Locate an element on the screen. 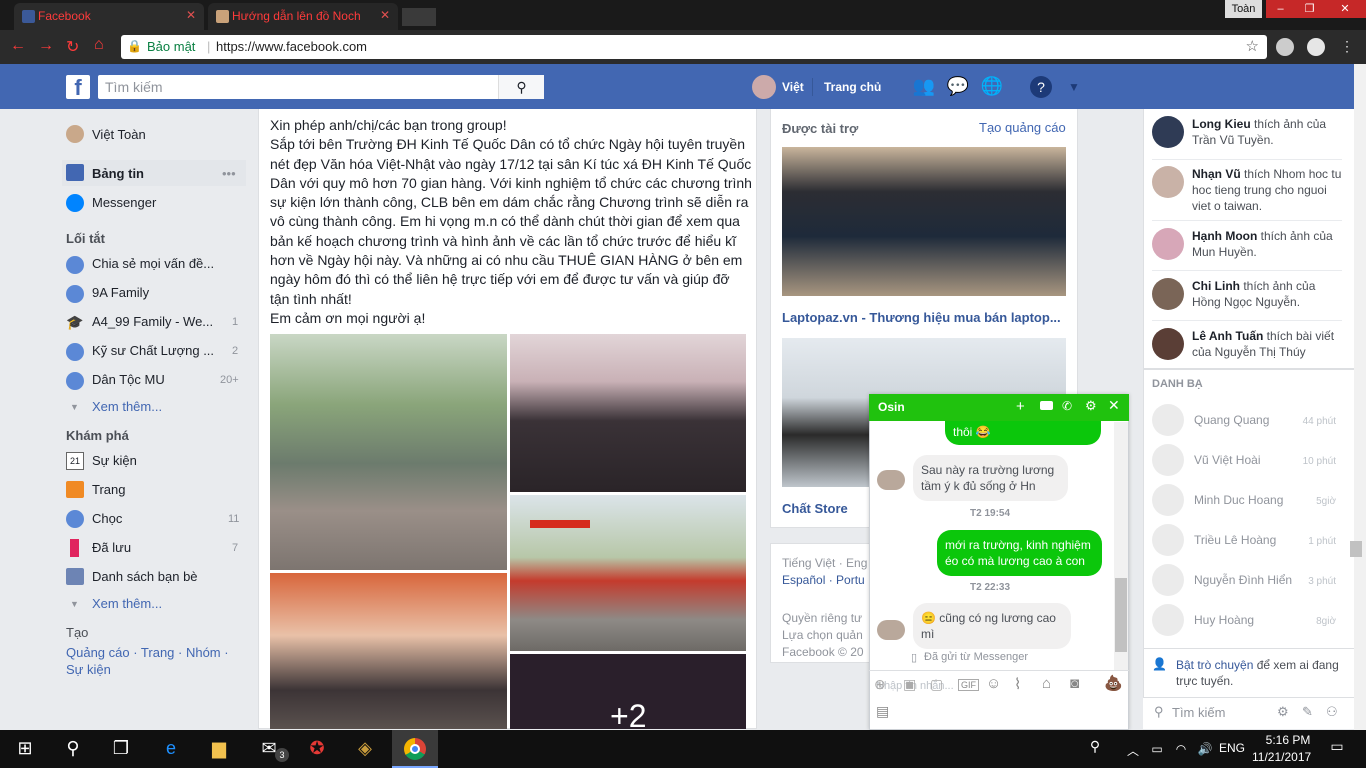 The height and width of the screenshot is (768, 1366). group-add-icon: ⚇ is located at coordinates (1332, 712).